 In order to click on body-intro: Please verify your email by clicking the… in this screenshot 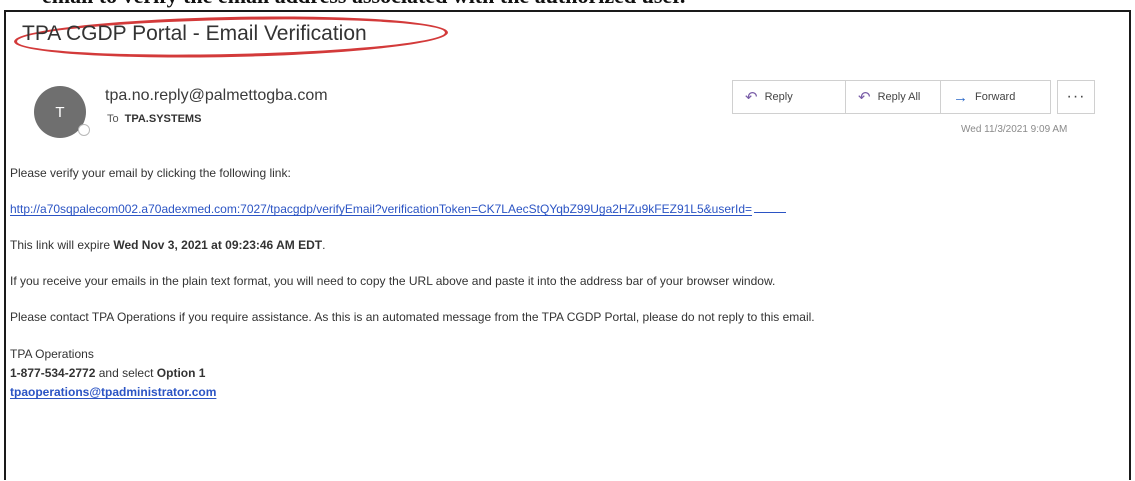, I will do `click(150, 173)`.